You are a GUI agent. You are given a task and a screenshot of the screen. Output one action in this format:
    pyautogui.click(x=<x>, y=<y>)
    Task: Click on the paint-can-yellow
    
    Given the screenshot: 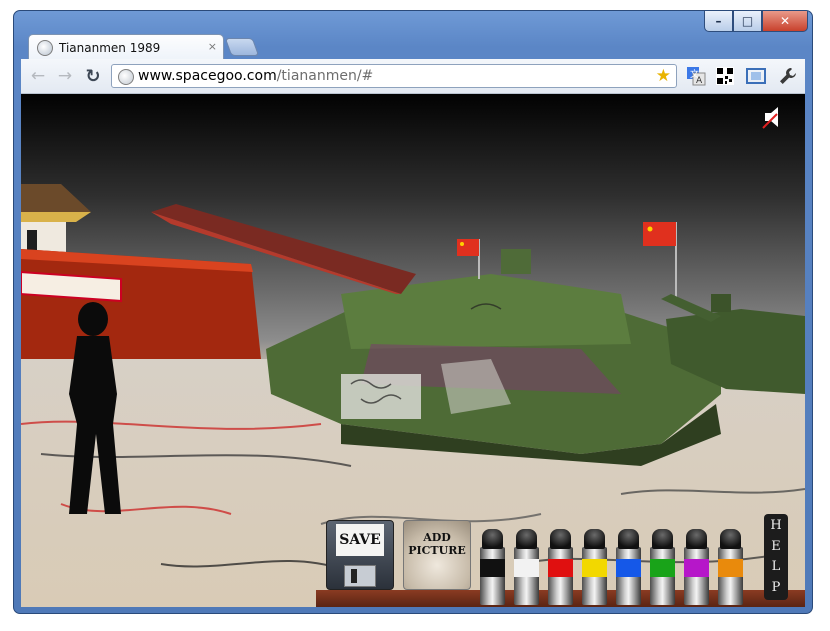 What is the action you would take?
    pyautogui.click(x=594, y=568)
    